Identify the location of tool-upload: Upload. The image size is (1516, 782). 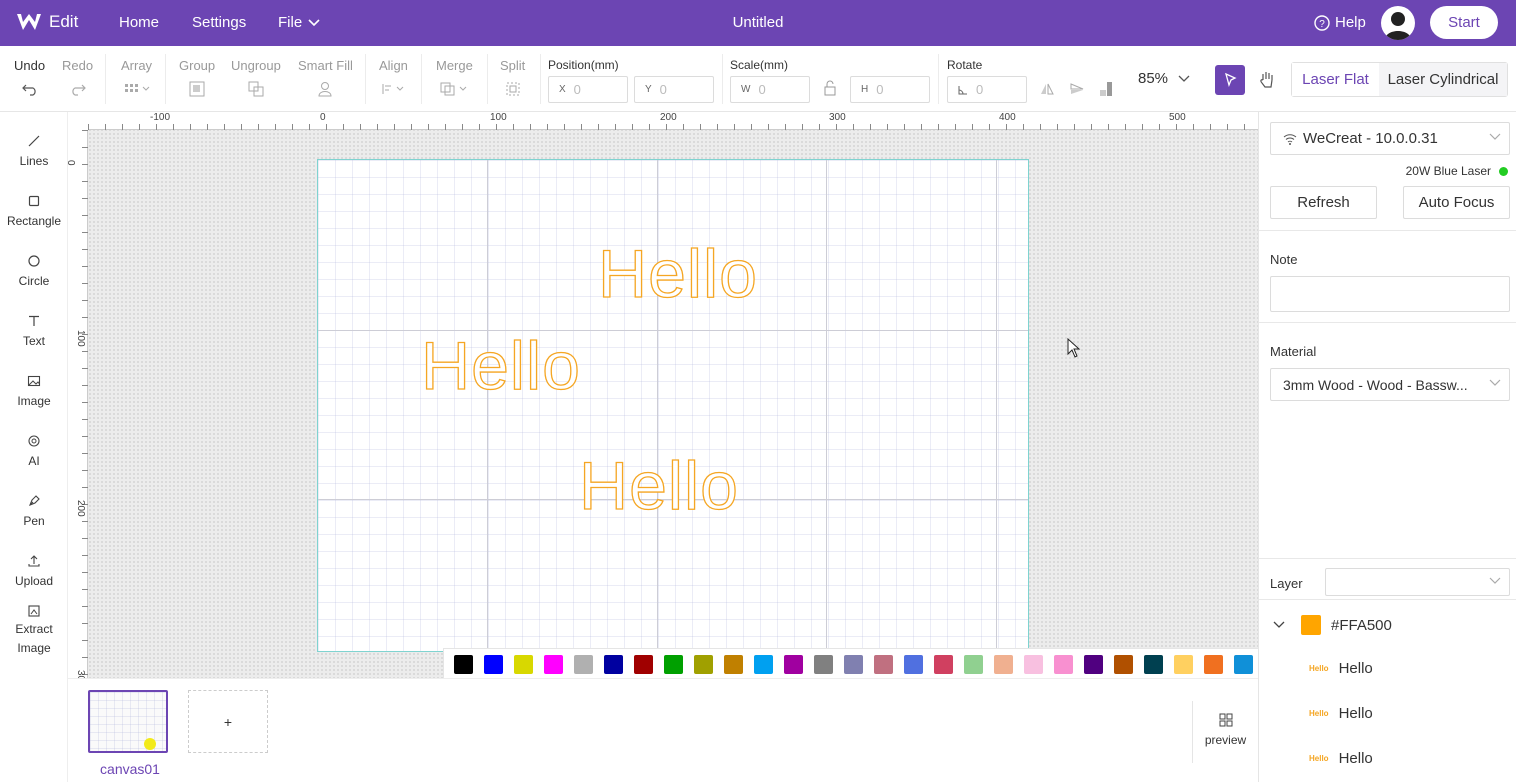
(34, 571).